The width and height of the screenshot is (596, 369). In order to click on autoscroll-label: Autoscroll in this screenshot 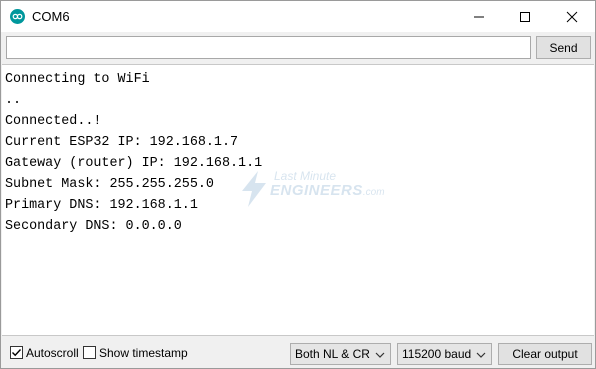, I will do `click(52, 353)`.